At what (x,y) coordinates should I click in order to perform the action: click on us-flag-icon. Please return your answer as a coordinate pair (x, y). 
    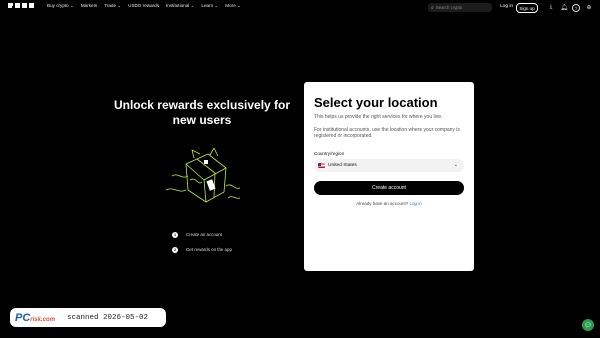
    Looking at the image, I should click on (321, 165).